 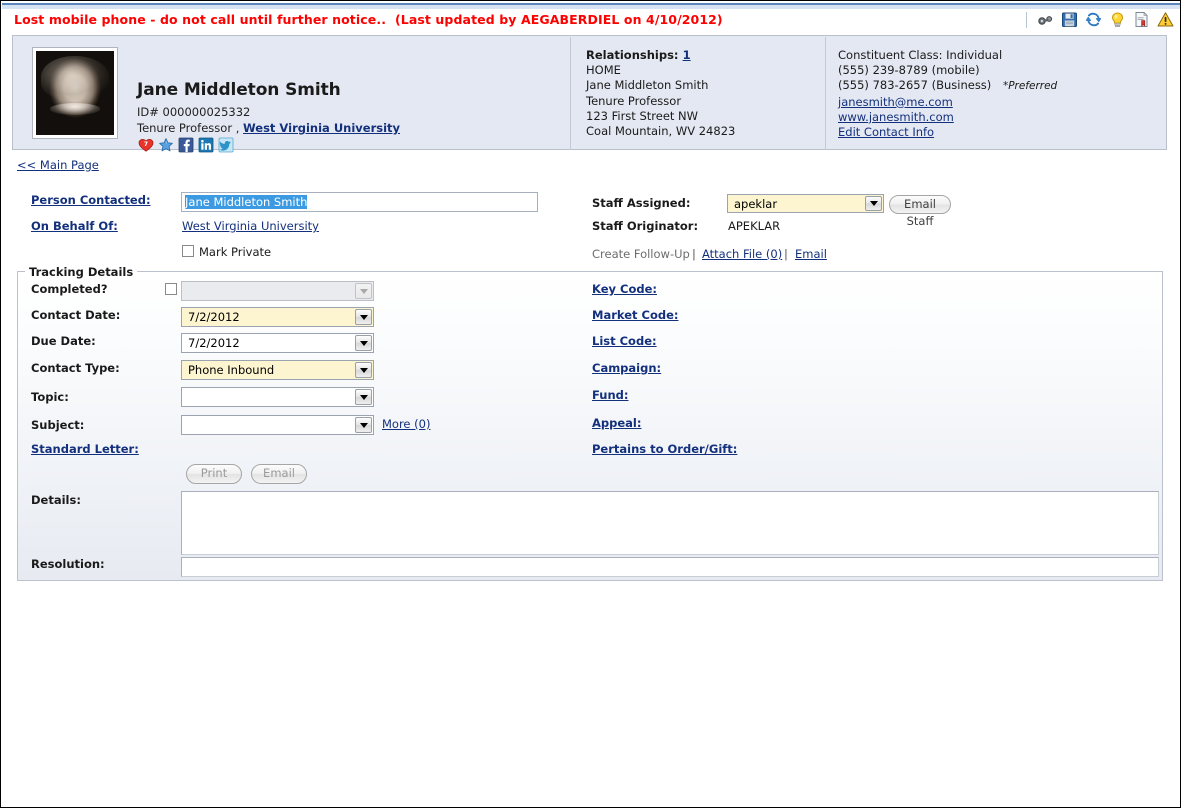 I want to click on attach-file-link: Attach File (0), so click(x=742, y=254).